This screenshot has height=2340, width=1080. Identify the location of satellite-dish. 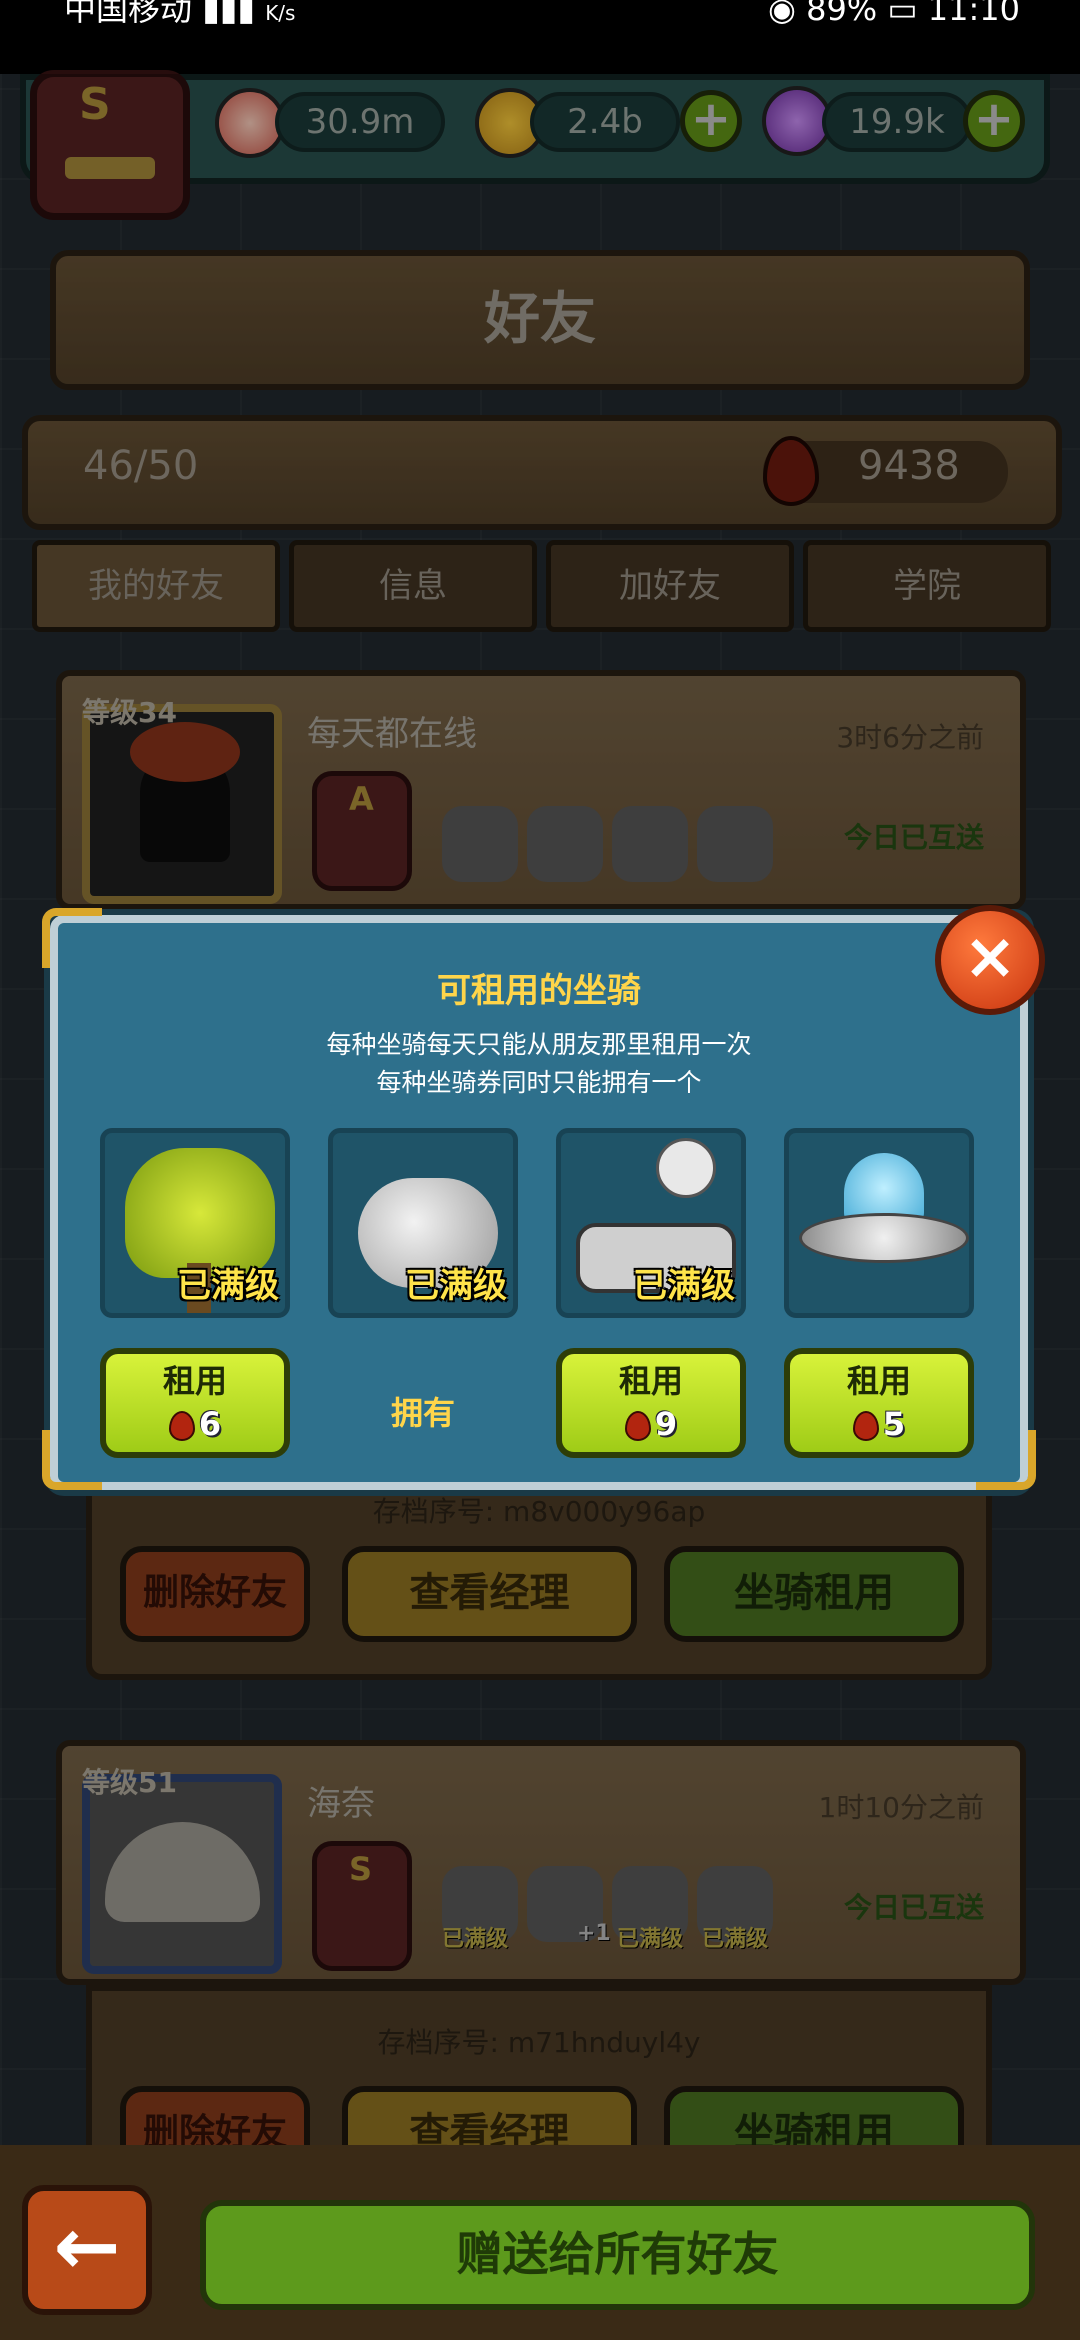
(686, 1168).